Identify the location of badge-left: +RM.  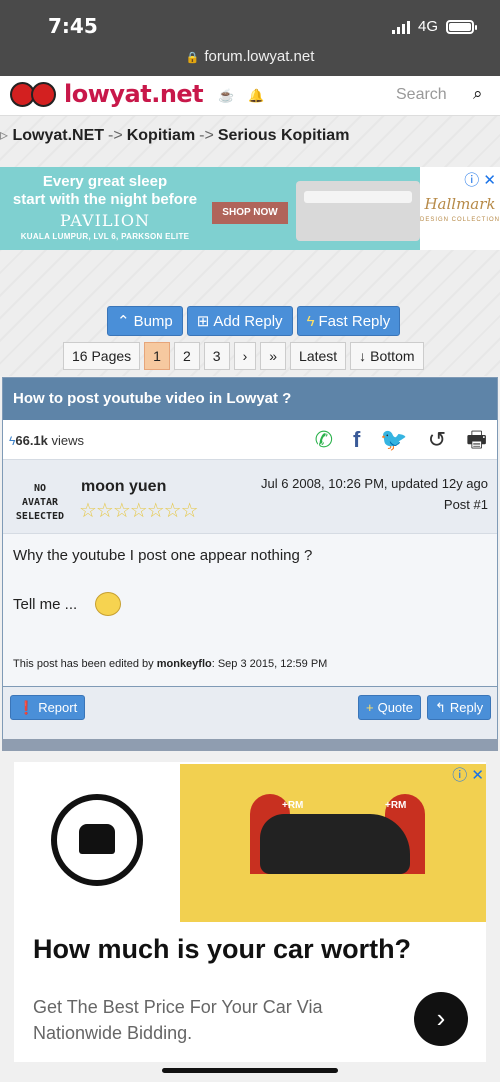
(293, 805).